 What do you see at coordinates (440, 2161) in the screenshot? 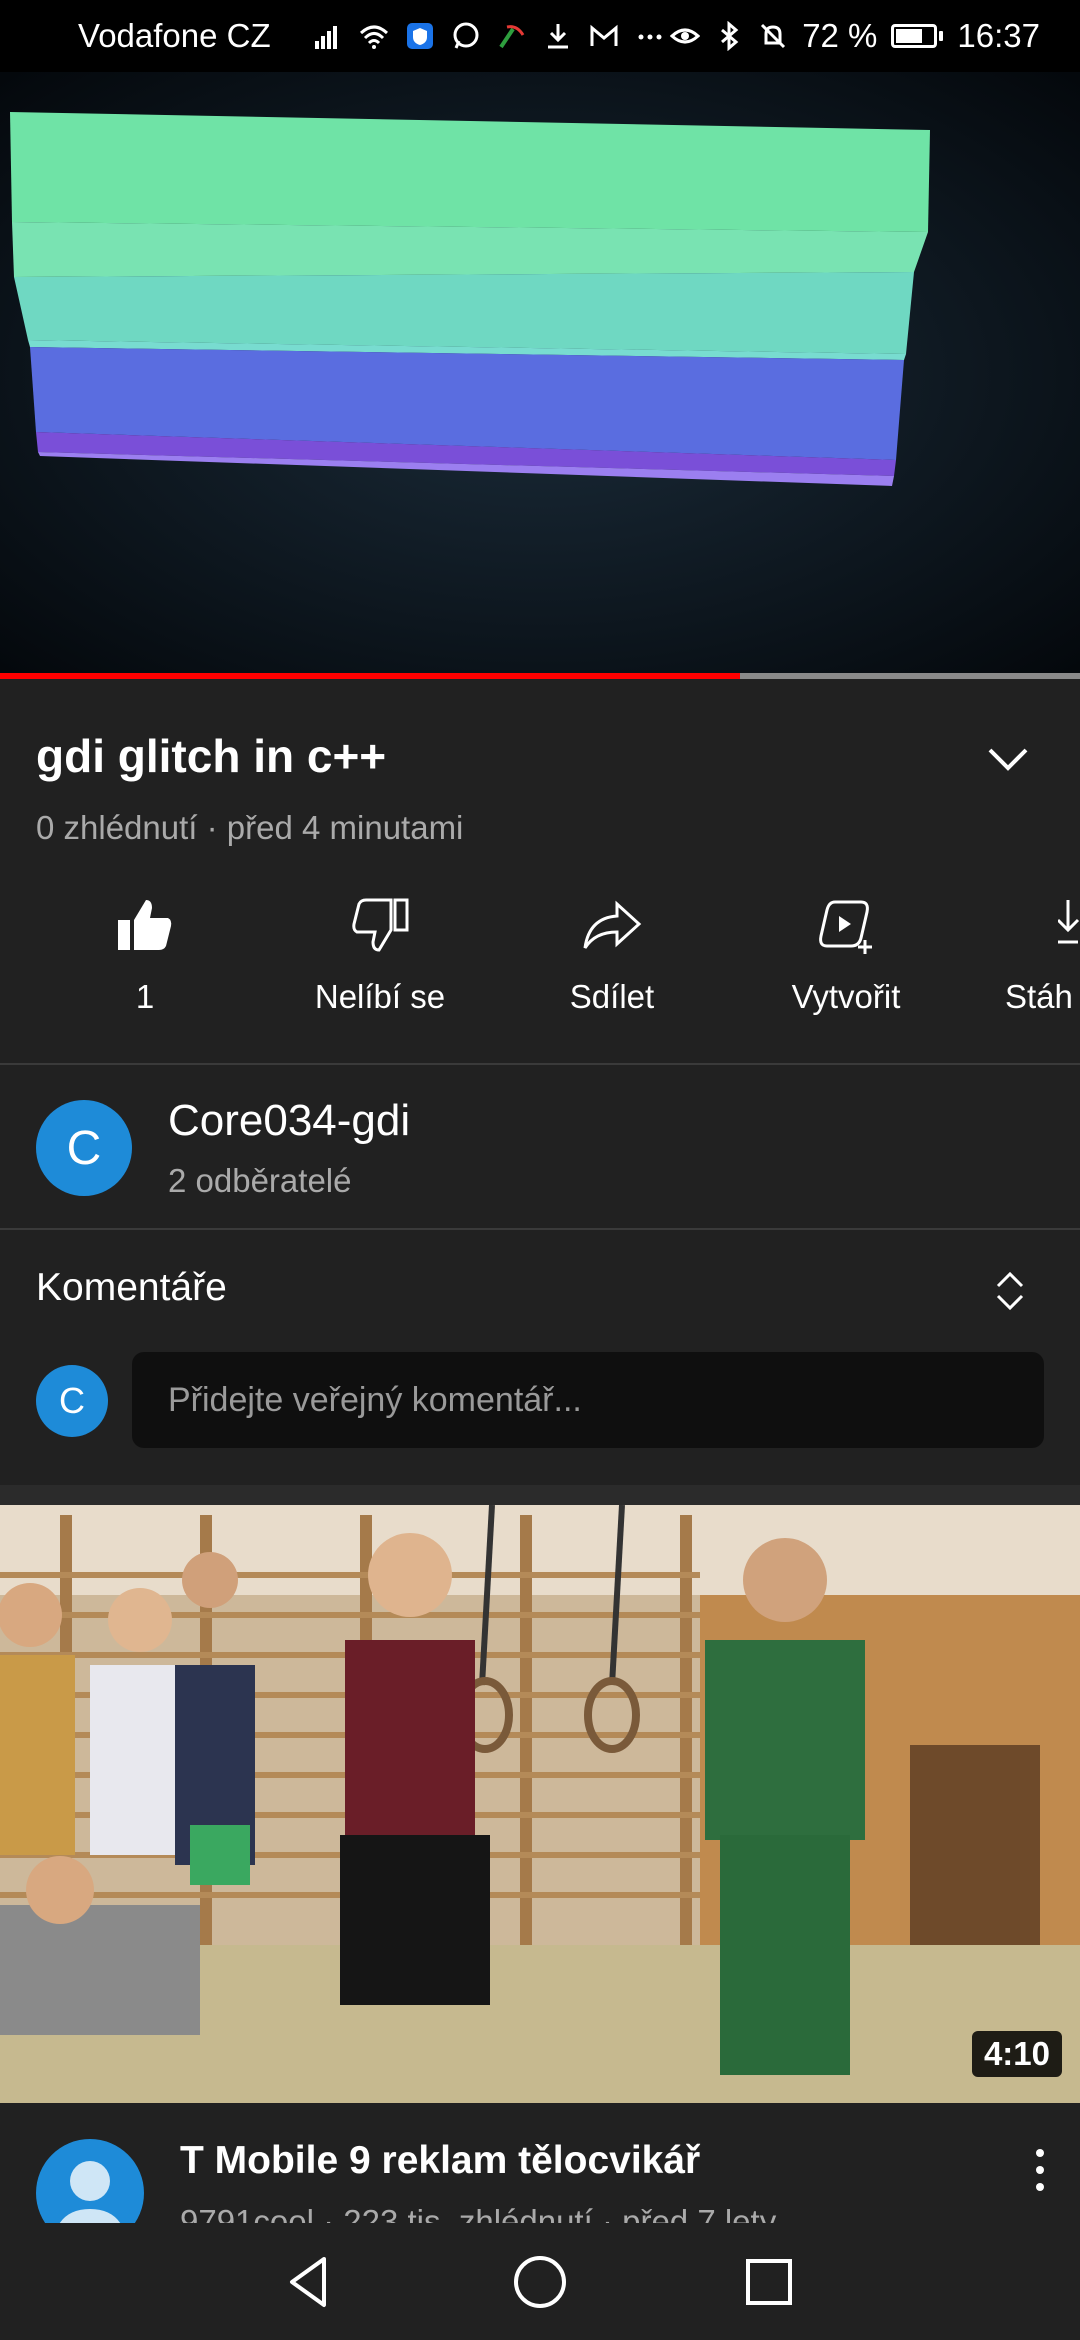
I see `recommended-video-title: T Mobile 9 reklam tělocvikář` at bounding box center [440, 2161].